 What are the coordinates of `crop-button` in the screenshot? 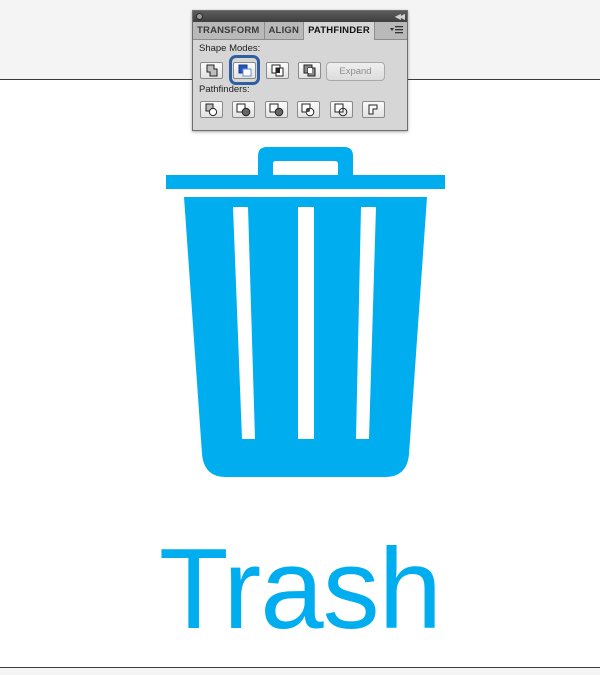 It's located at (308, 109).